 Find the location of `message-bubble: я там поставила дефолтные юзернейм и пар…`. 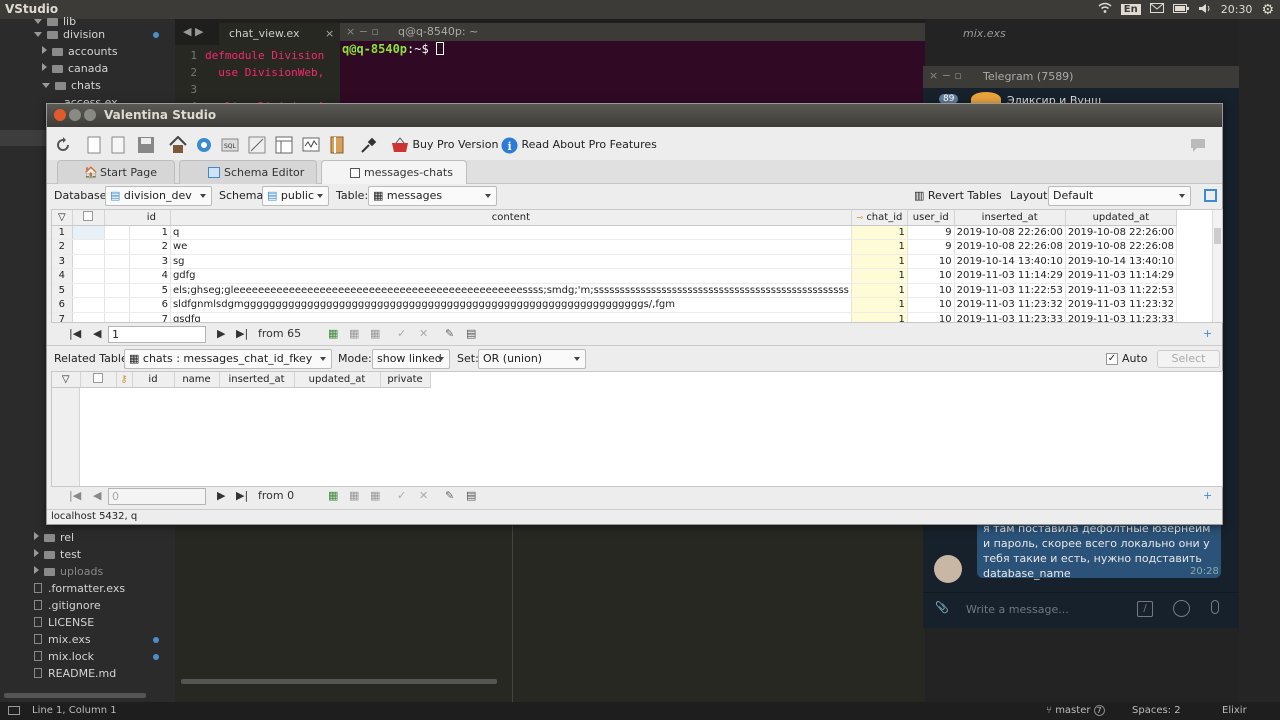

message-bubble: я там поставила дефолтные юзернейм и пар… is located at coordinates (1099, 549).